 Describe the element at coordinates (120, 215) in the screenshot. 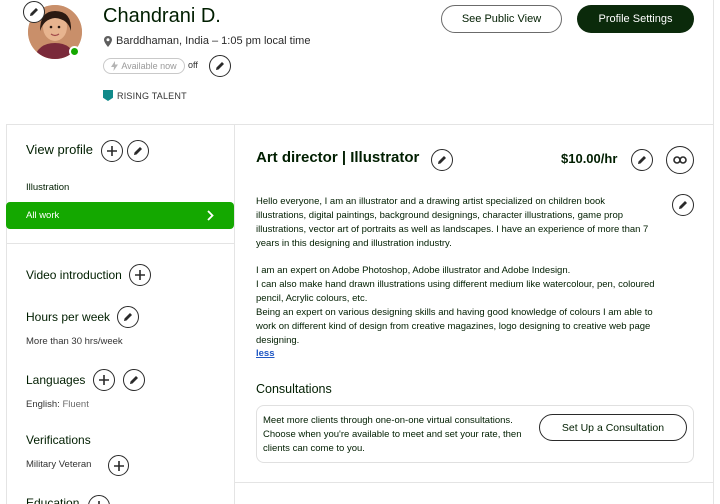

I see `all-work-tab: All work` at that location.